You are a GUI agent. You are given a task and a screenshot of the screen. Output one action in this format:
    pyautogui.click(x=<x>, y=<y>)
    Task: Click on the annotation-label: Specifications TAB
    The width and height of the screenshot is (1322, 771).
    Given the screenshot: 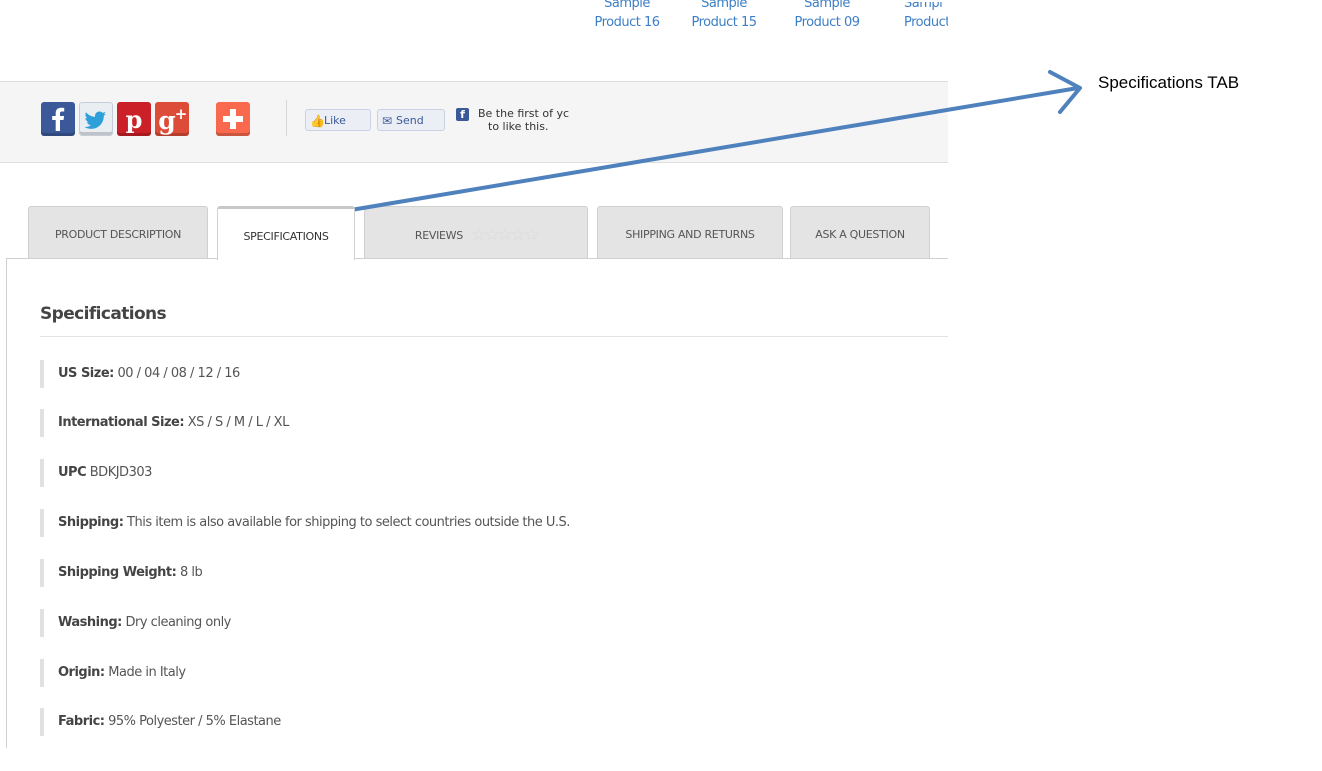 What is the action you would take?
    pyautogui.click(x=1169, y=82)
    